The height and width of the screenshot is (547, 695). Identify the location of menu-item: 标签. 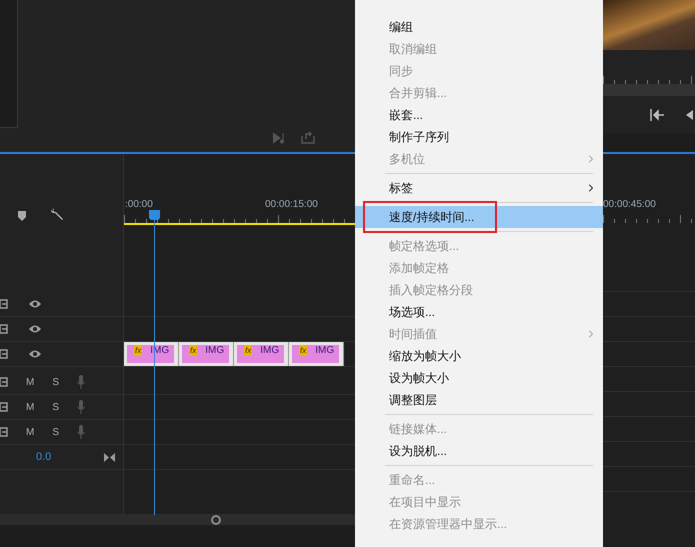
(479, 188).